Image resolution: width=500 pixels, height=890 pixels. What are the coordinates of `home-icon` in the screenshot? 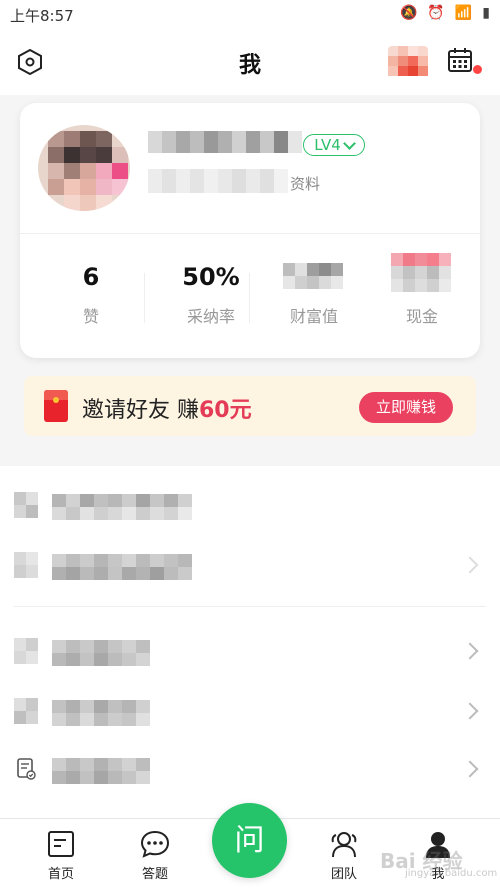 It's located at (61, 844).